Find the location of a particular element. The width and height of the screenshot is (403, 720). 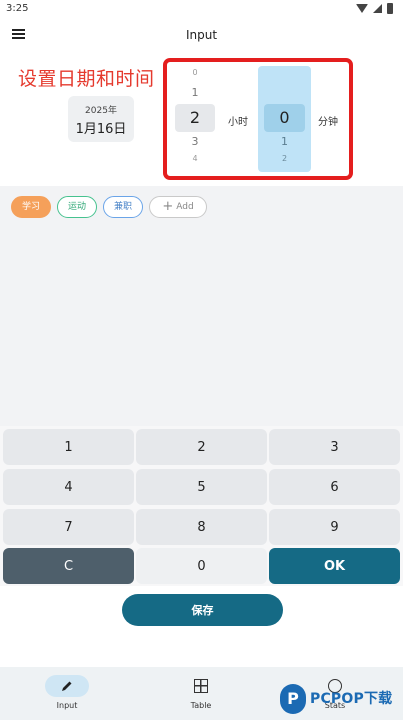

save-button: 保存 is located at coordinates (202, 610).